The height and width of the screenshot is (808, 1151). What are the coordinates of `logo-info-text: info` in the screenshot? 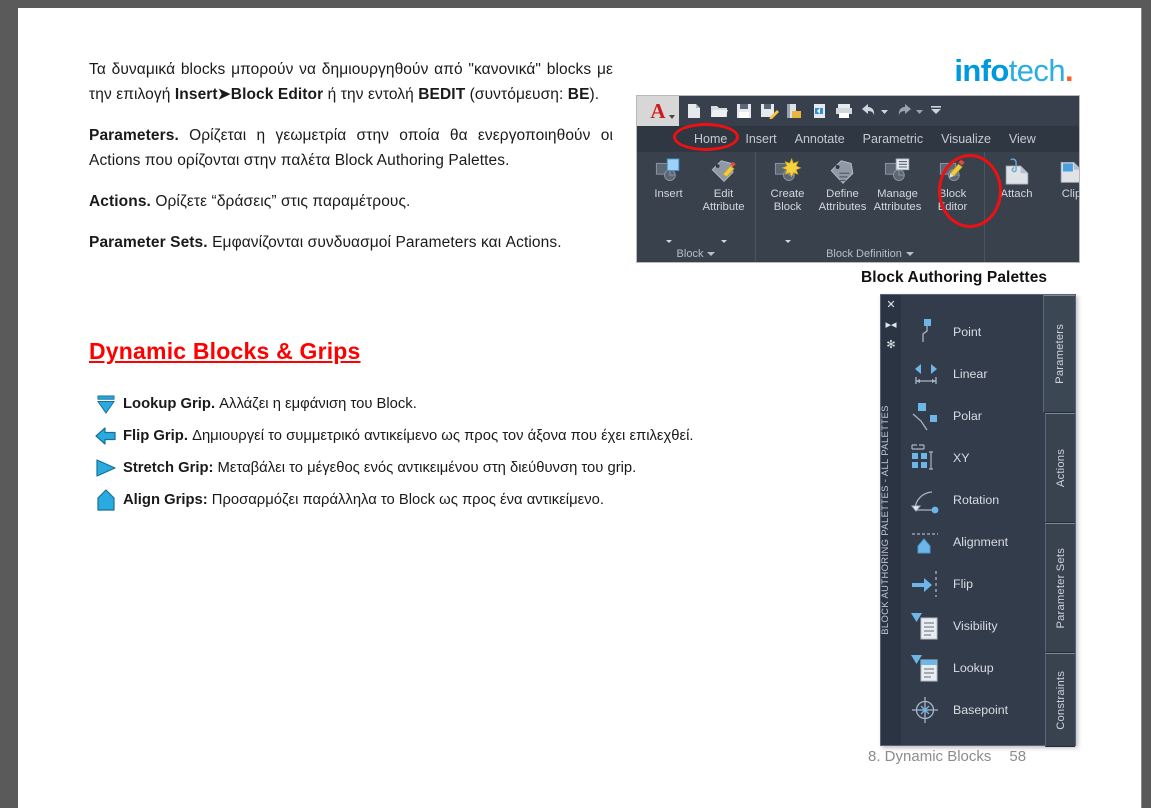 It's located at (981, 70).